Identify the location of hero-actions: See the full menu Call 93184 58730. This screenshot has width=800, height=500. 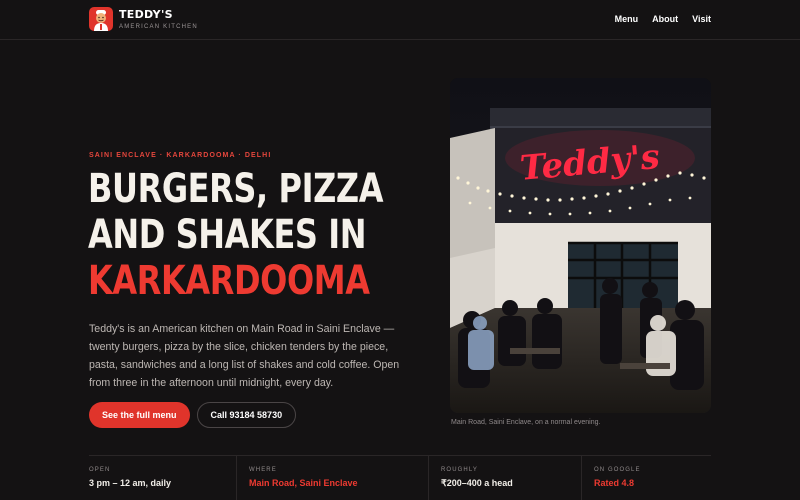
(193, 415).